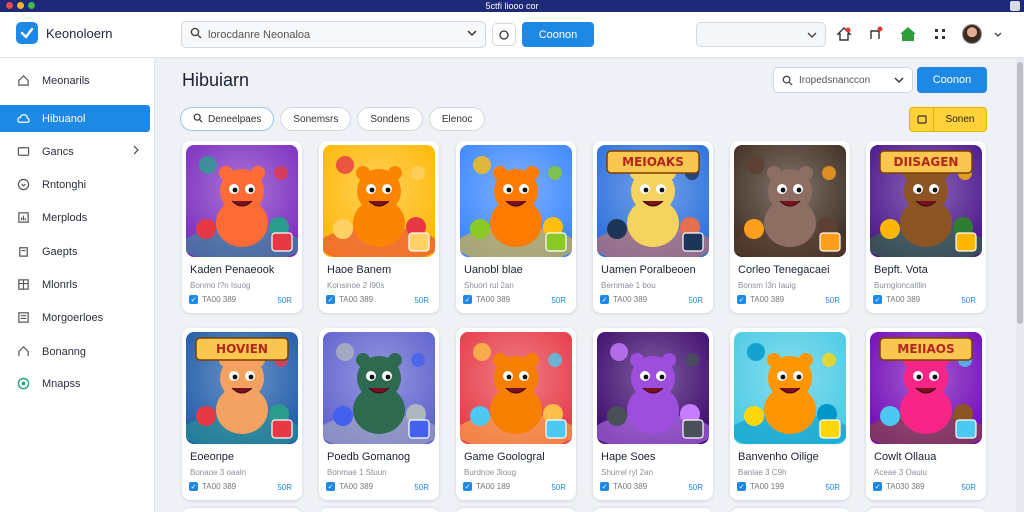 Image resolution: width=1024 pixels, height=512 pixels. What do you see at coordinates (926, 201) in the screenshot?
I see `game-thumbnail: DIISAGEN` at bounding box center [926, 201].